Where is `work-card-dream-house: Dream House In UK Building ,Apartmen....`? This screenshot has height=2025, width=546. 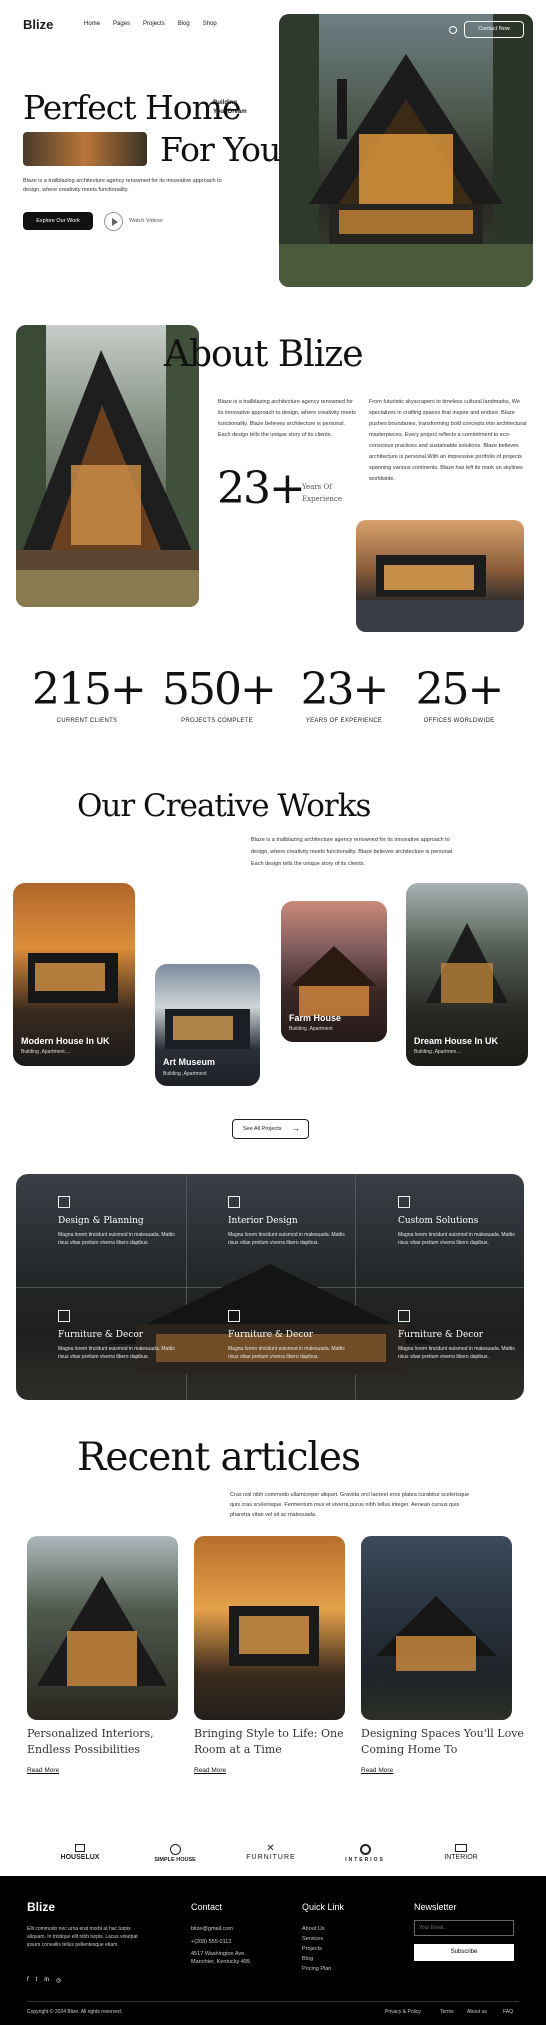
work-card-dream-house: Dream House In UK Building ,Apartmen.... is located at coordinates (467, 974).